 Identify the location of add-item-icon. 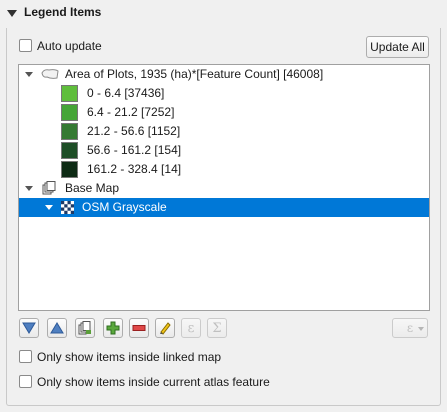
(113, 328).